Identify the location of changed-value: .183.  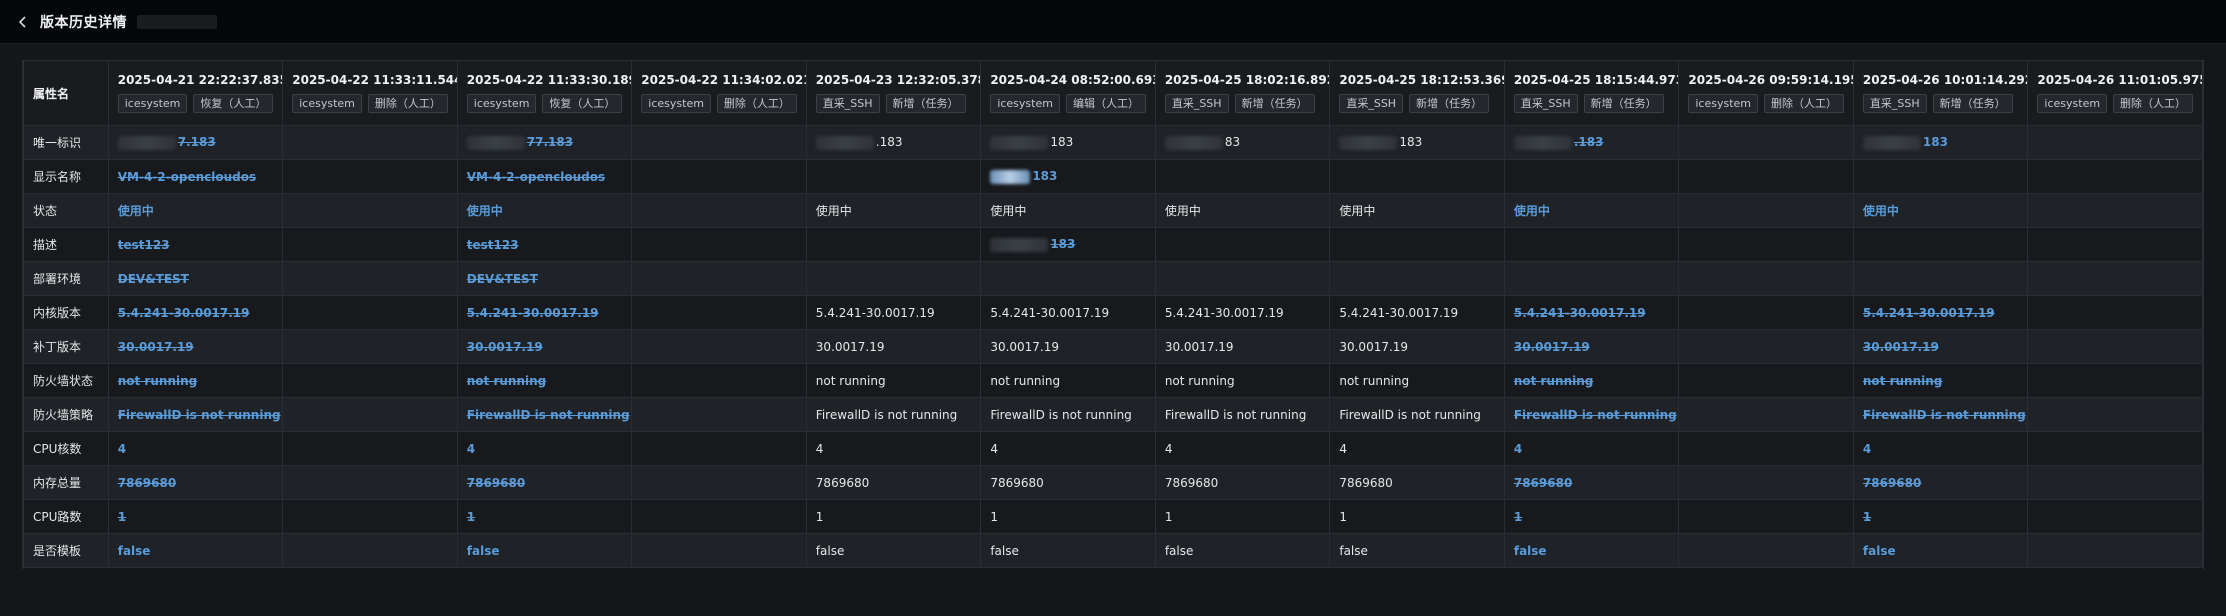
(1588, 142).